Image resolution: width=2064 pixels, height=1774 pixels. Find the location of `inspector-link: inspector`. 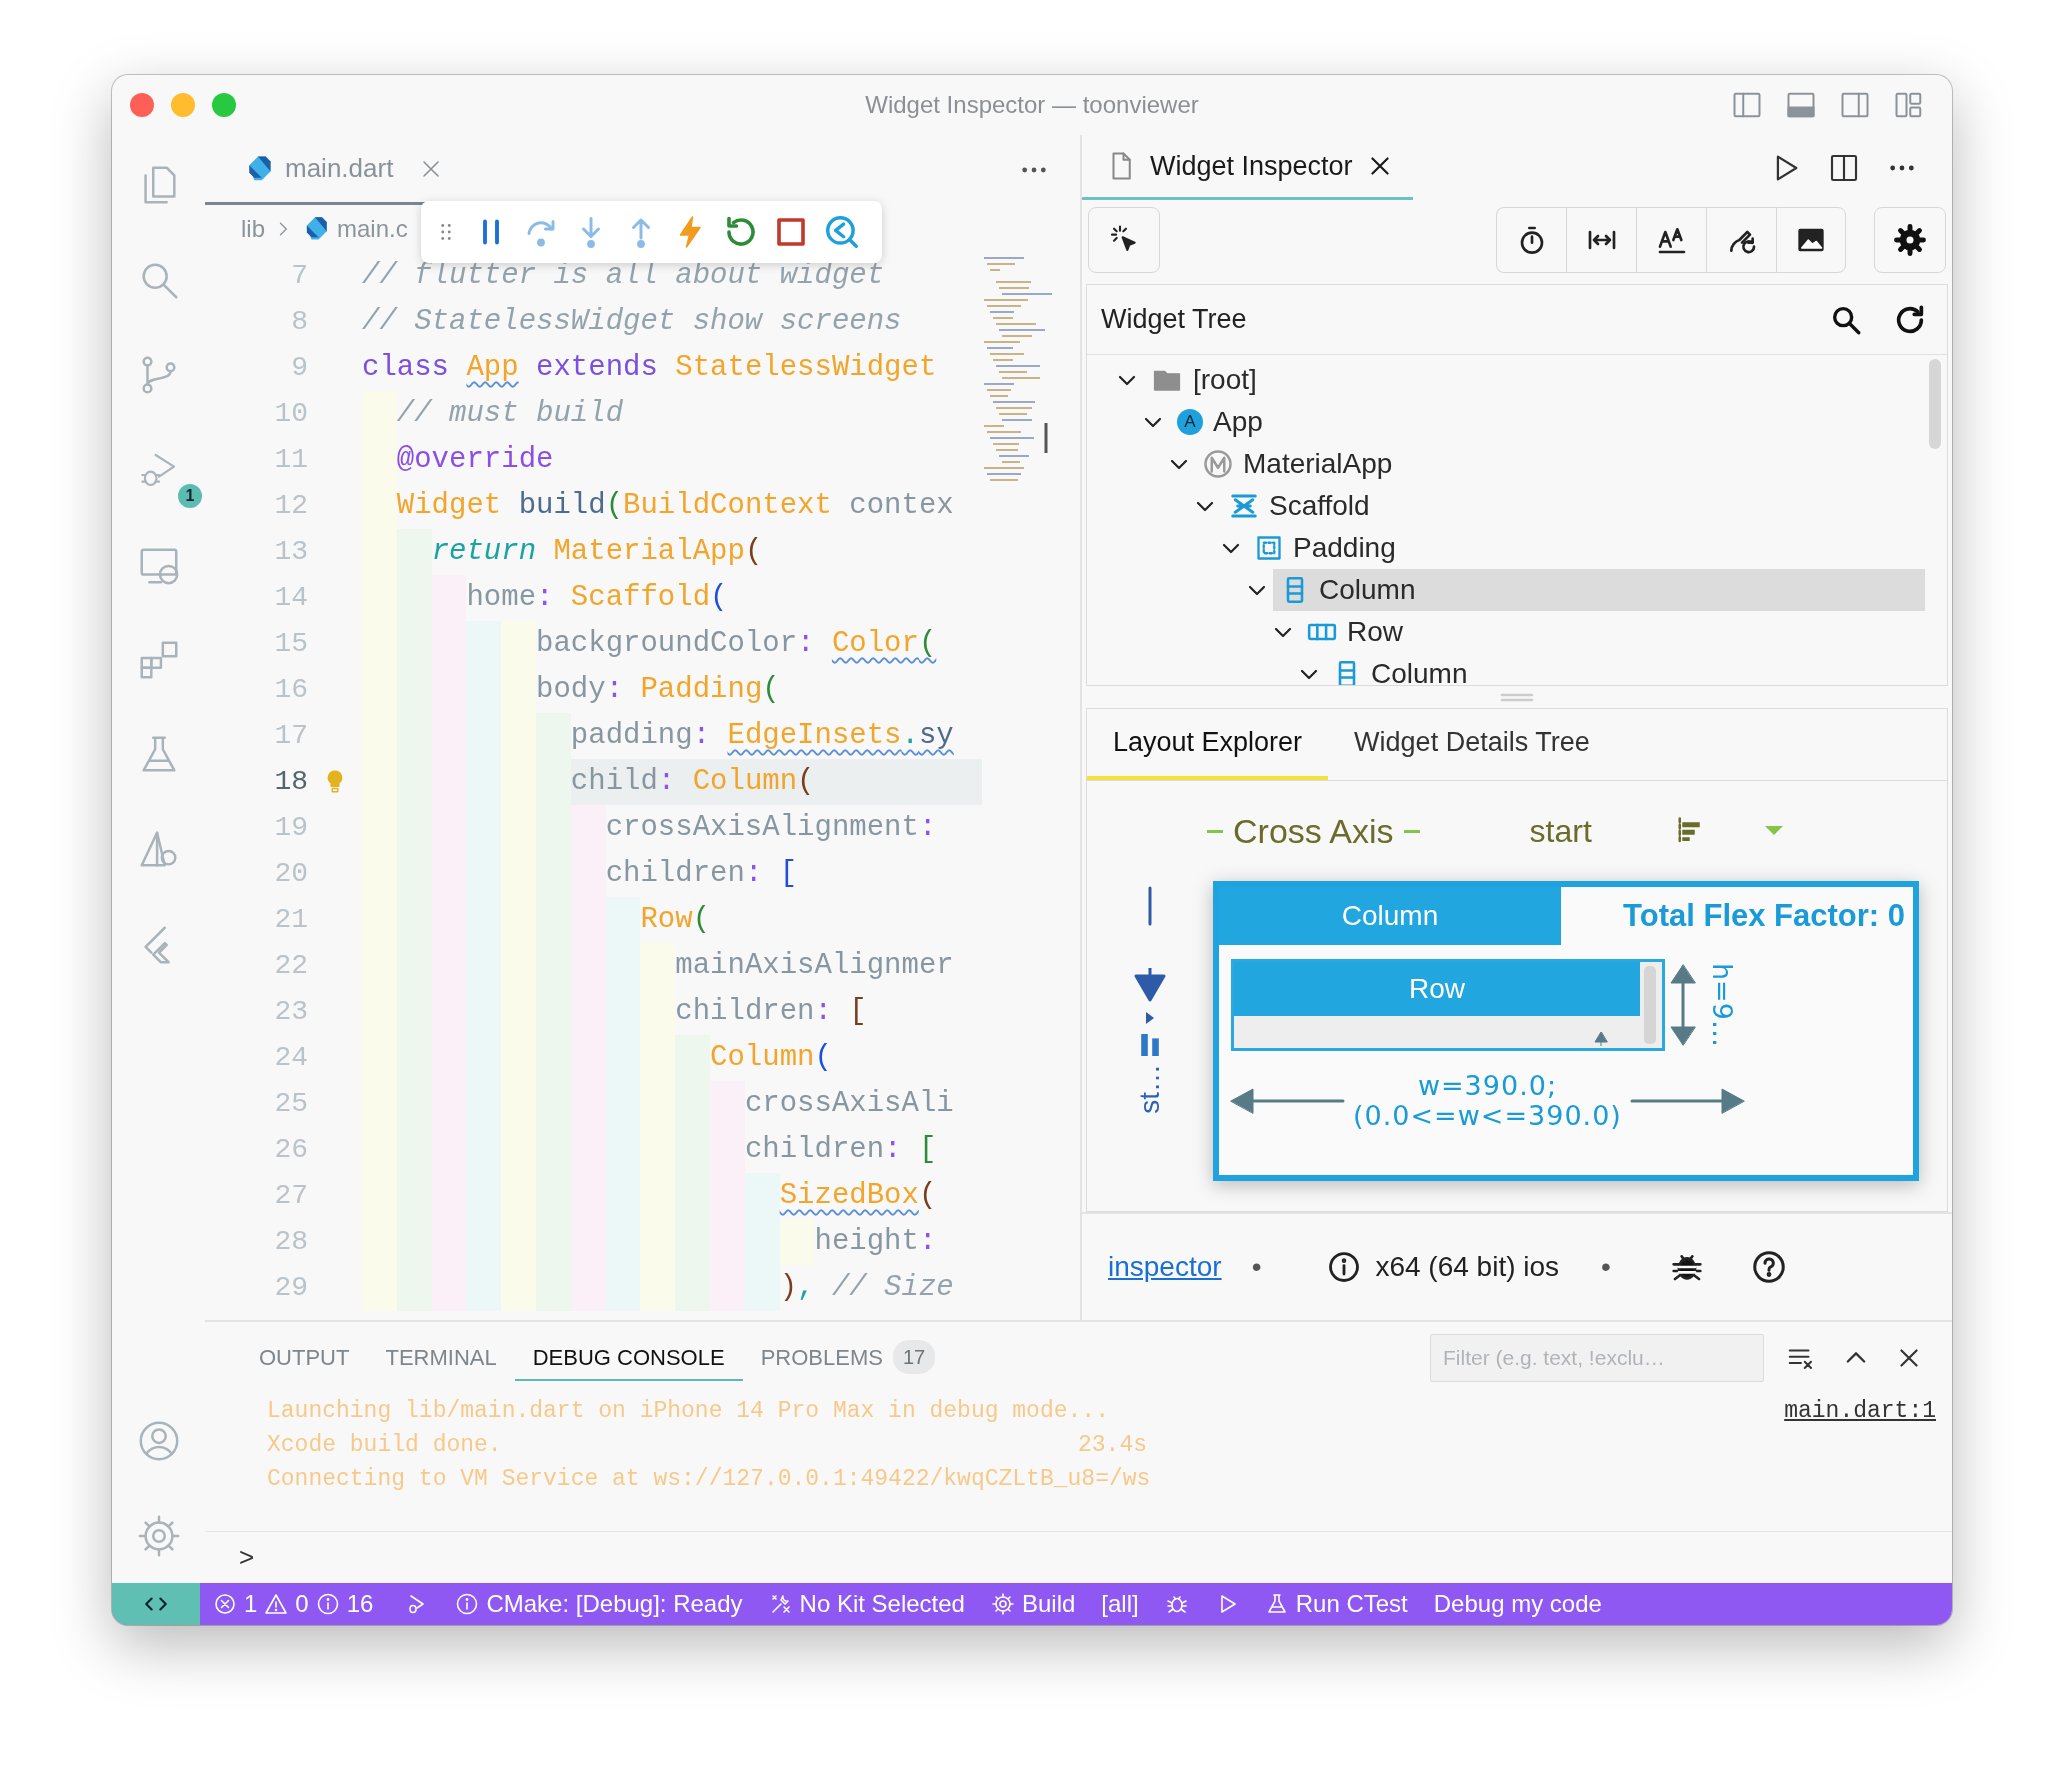

inspector-link: inspector is located at coordinates (1165, 1267).